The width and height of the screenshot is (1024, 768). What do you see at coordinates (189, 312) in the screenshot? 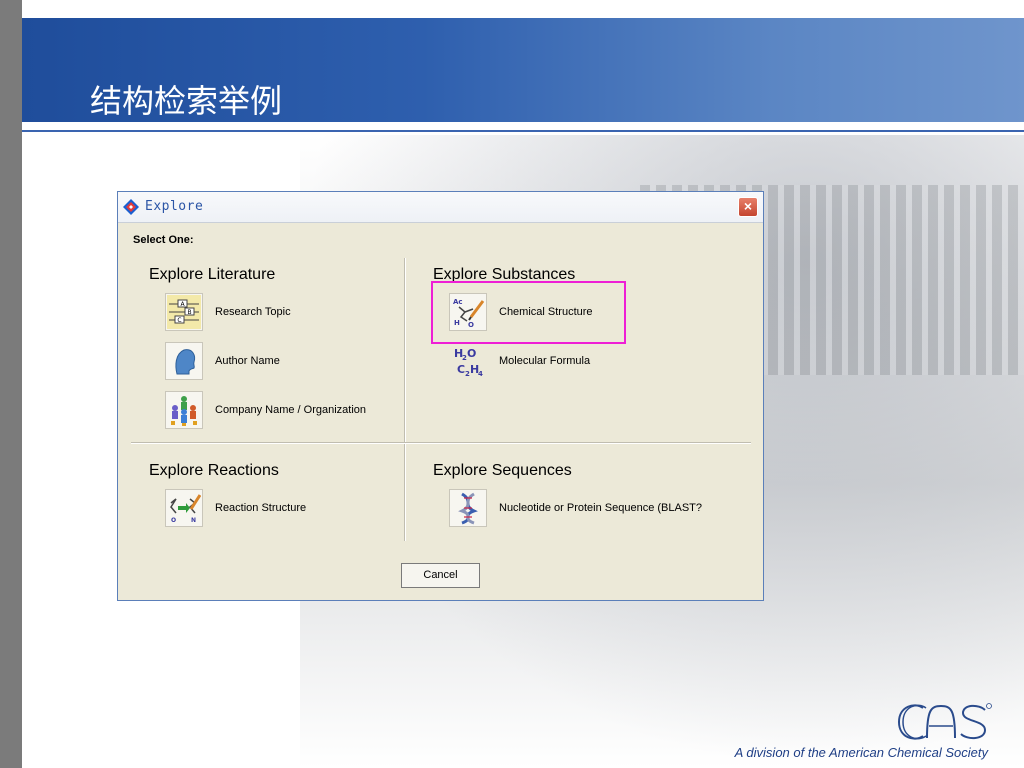
I see `svg-text: B` at bounding box center [189, 312].